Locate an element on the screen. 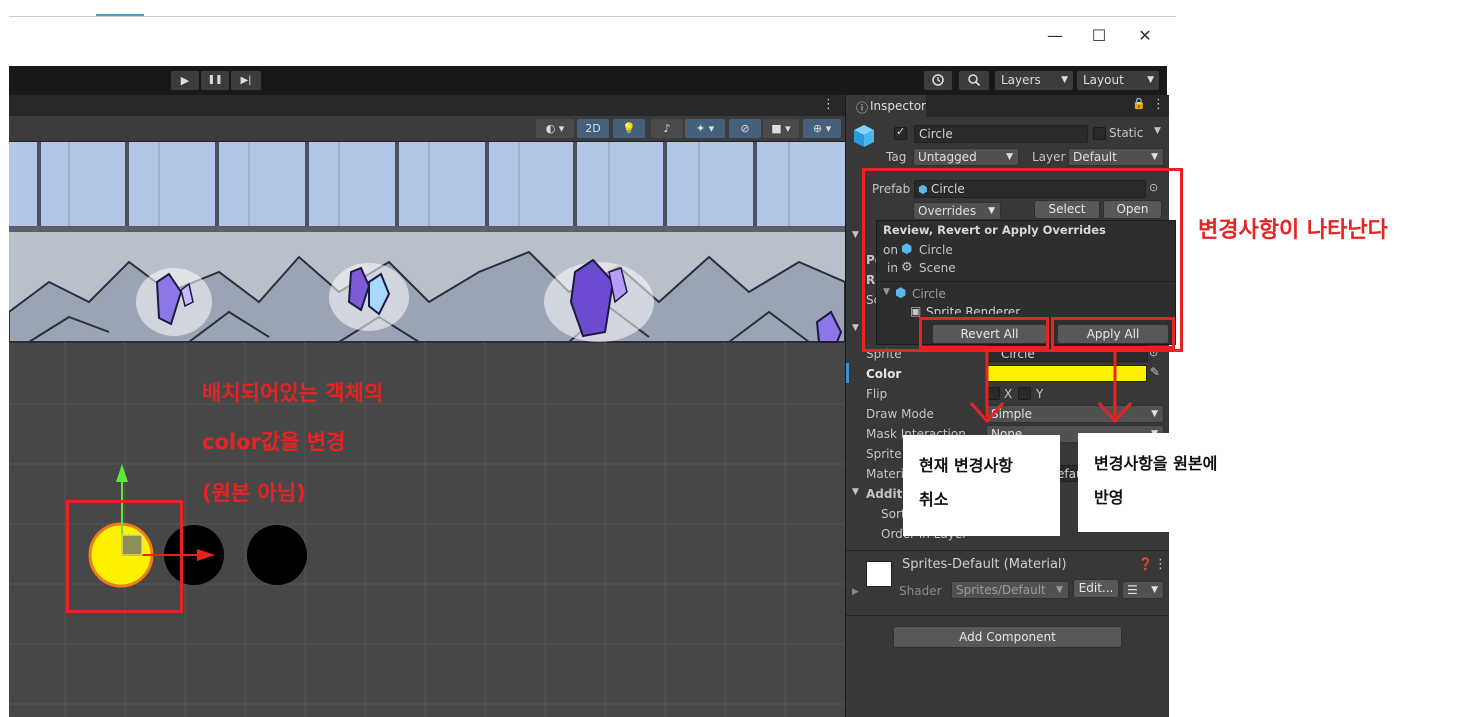 This screenshot has height=717, width=1463. revert-note-line2: 취소 is located at coordinates (934, 499).